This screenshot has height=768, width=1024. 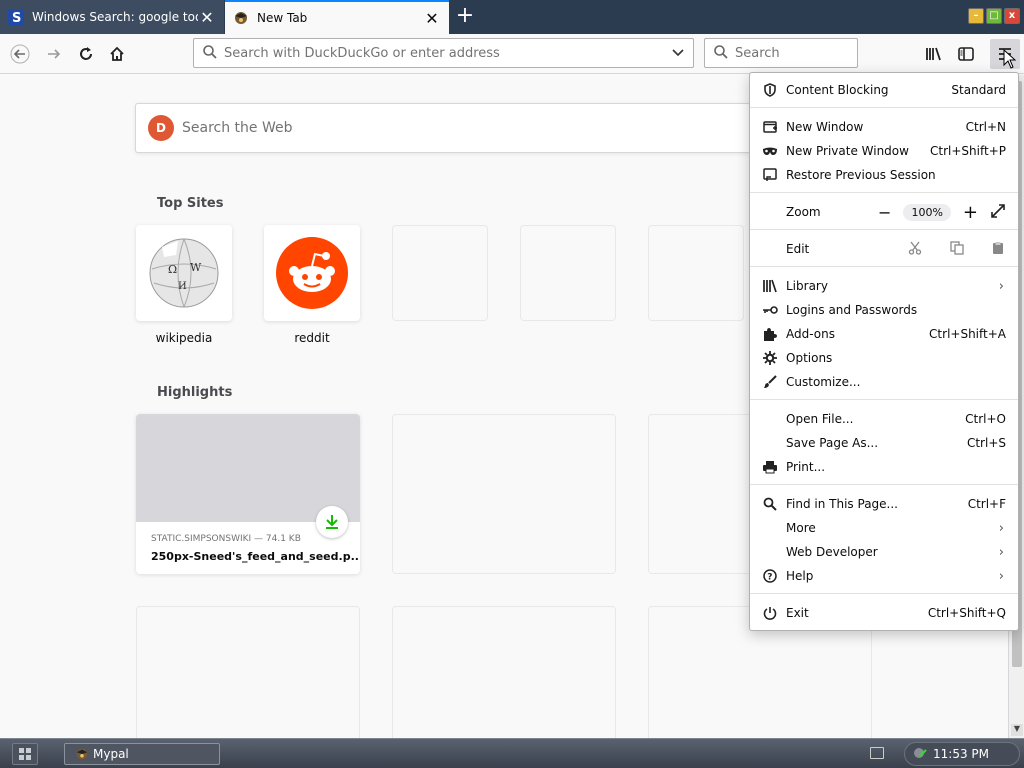 What do you see at coordinates (312, 273) in the screenshot?
I see `reddit-icon` at bounding box center [312, 273].